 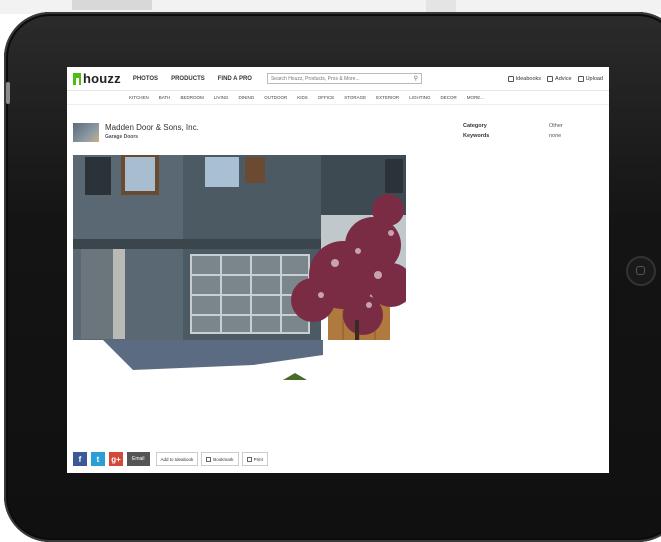 What do you see at coordinates (80, 459) in the screenshot?
I see `facebook-share-button: f` at bounding box center [80, 459].